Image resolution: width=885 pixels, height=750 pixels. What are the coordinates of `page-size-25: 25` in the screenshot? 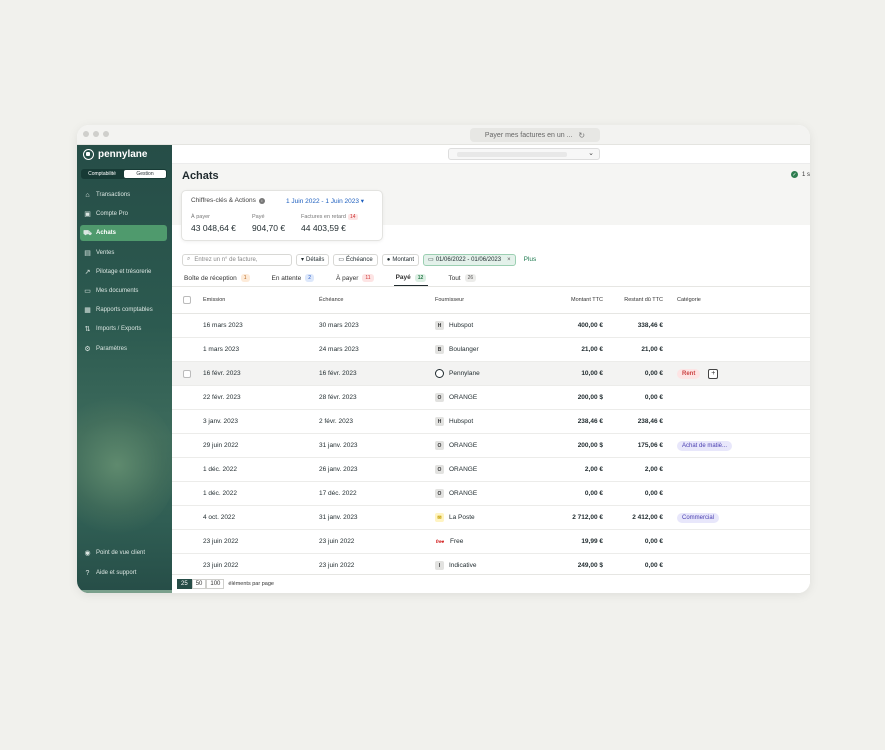 It's located at (184, 584).